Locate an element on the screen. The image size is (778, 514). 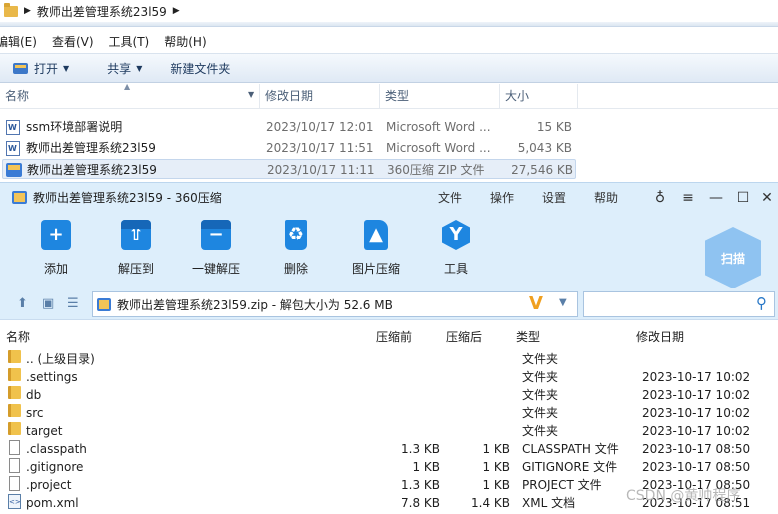
archive-row: target 文件夹 2023-10-17 10:02 is located at coordinates (389, 431).